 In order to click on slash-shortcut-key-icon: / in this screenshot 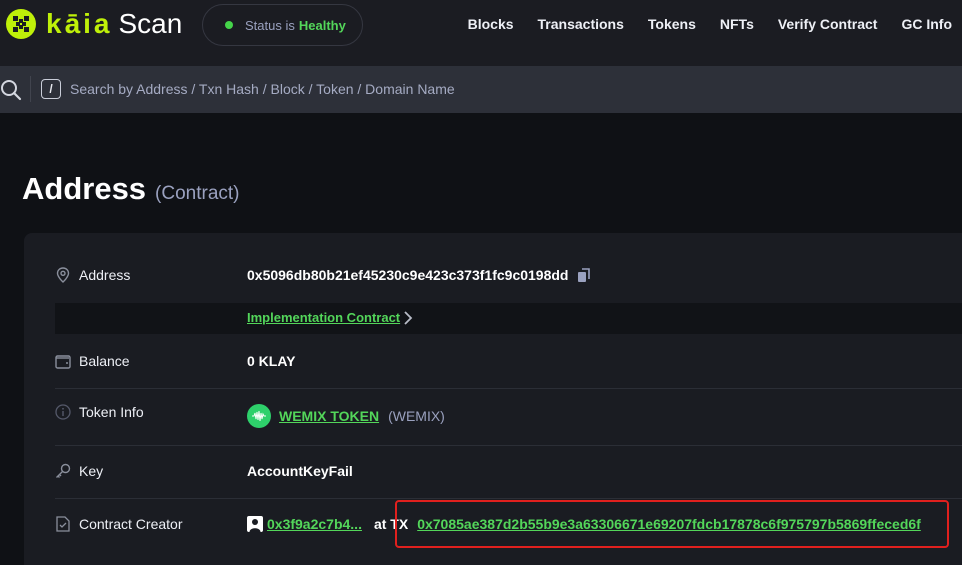, I will do `click(51, 89)`.